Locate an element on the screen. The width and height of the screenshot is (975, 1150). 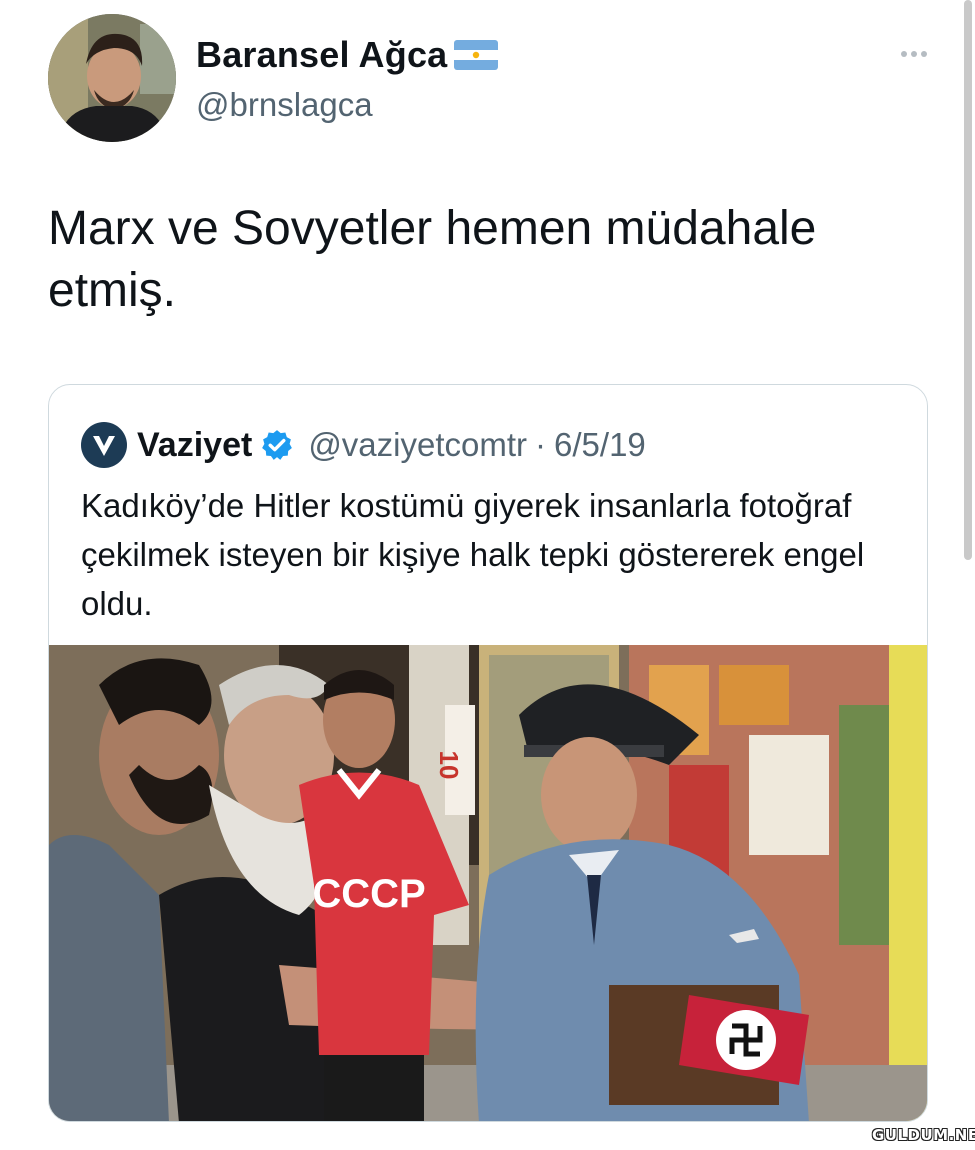
quoted-tweet-header: Vaziyet @vaziyetcomtr · 6/5/19 is located at coordinates (363, 445).